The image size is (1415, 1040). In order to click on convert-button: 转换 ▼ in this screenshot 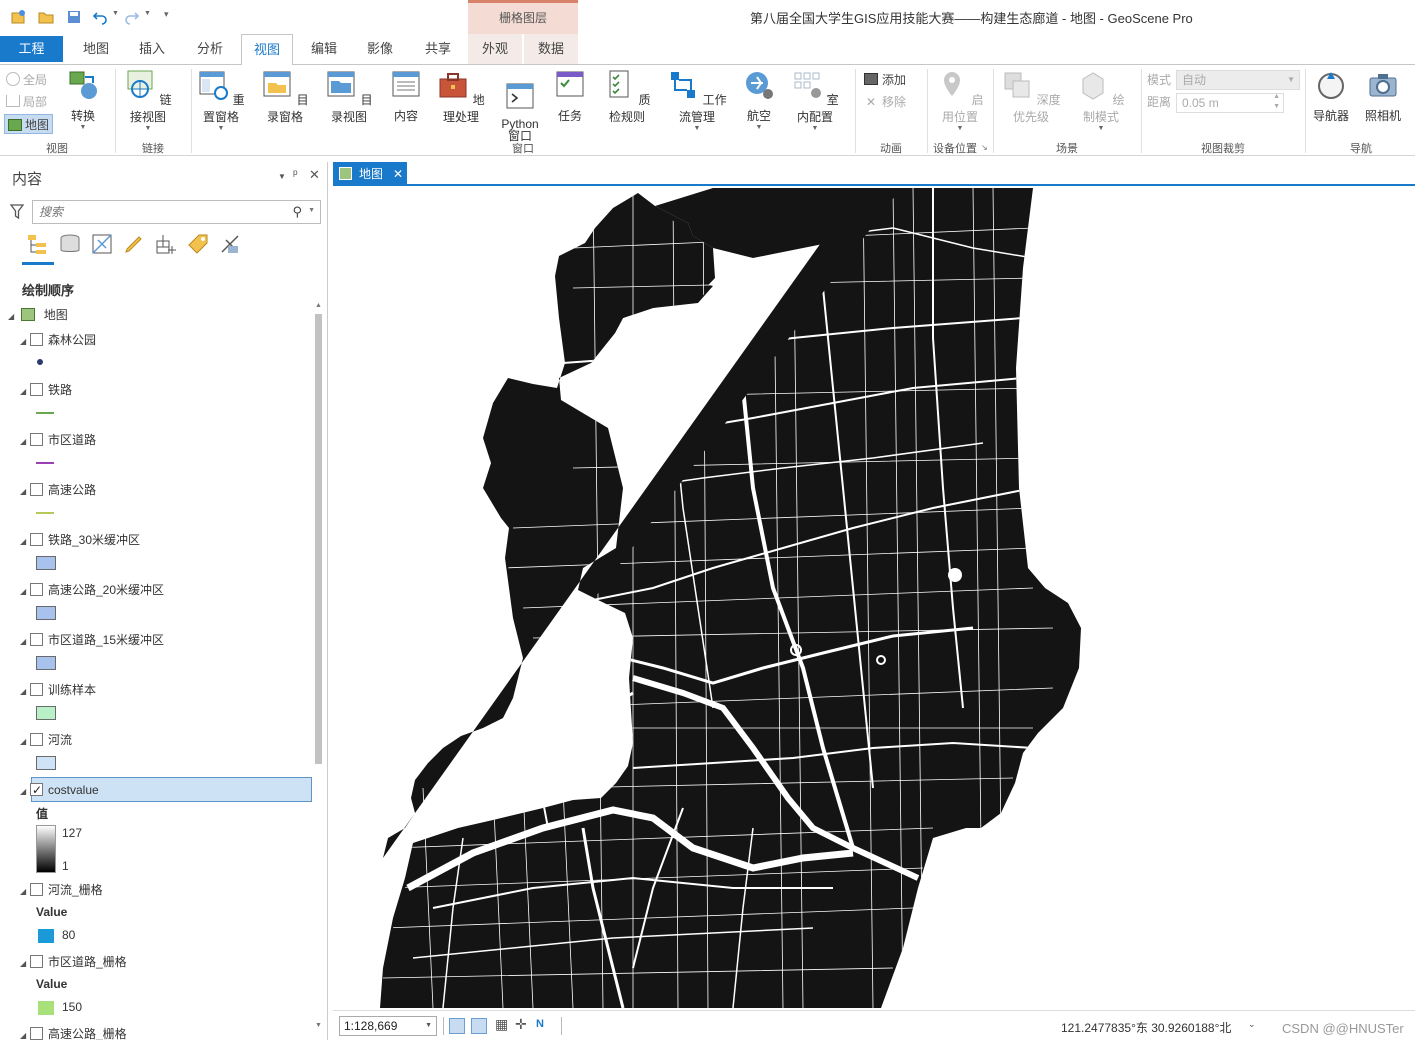, I will do `click(83, 100)`.